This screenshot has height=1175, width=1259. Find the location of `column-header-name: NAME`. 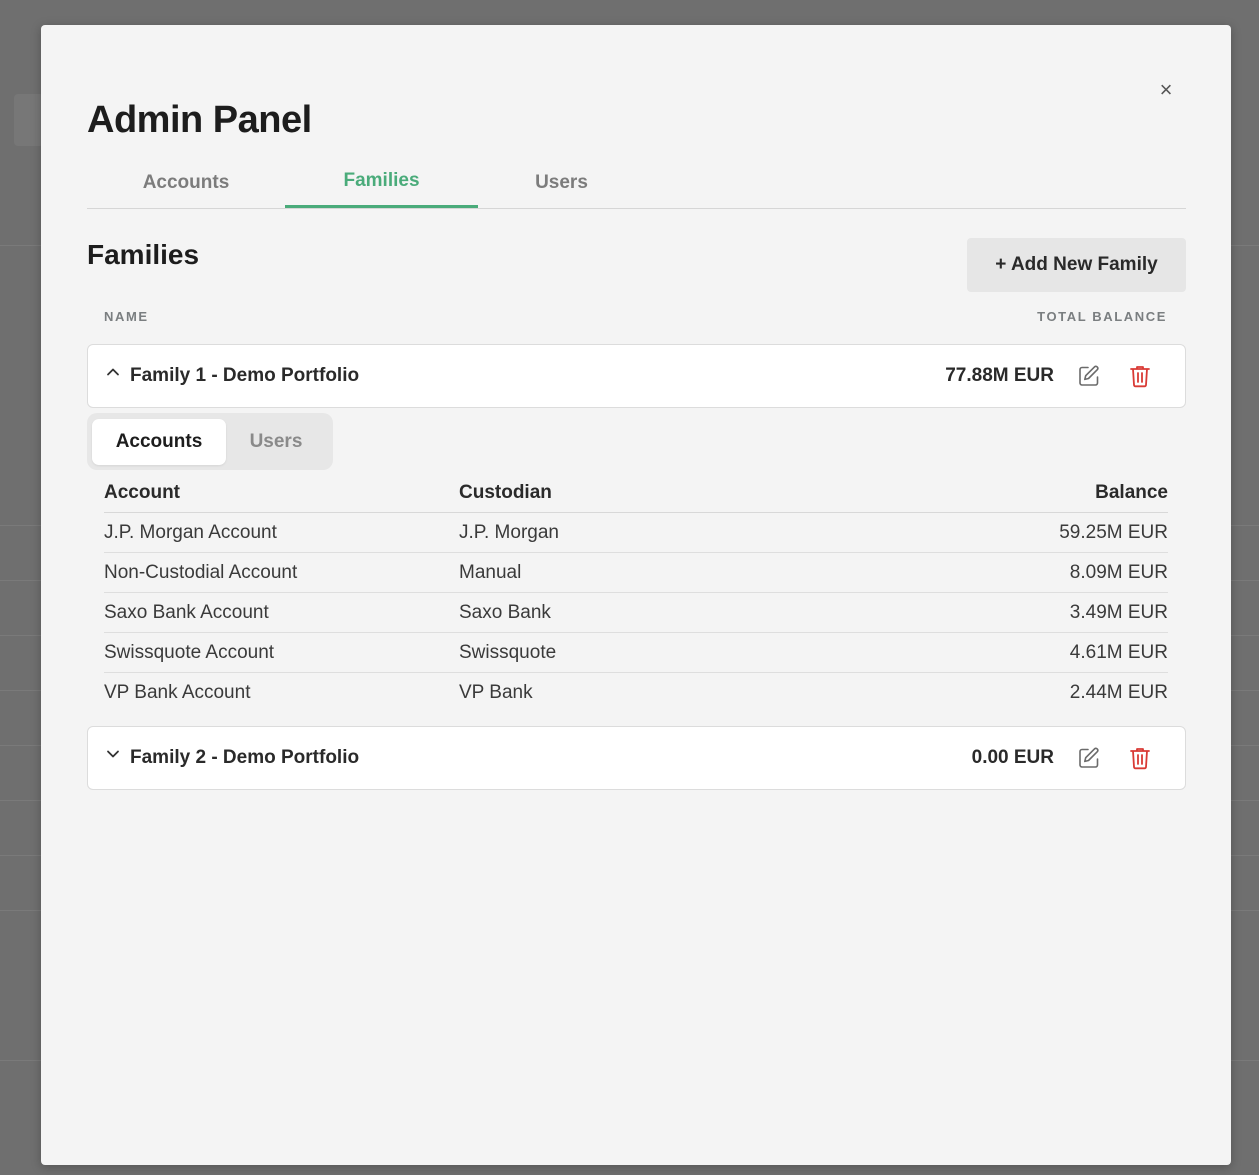

column-header-name: NAME is located at coordinates (126, 316).